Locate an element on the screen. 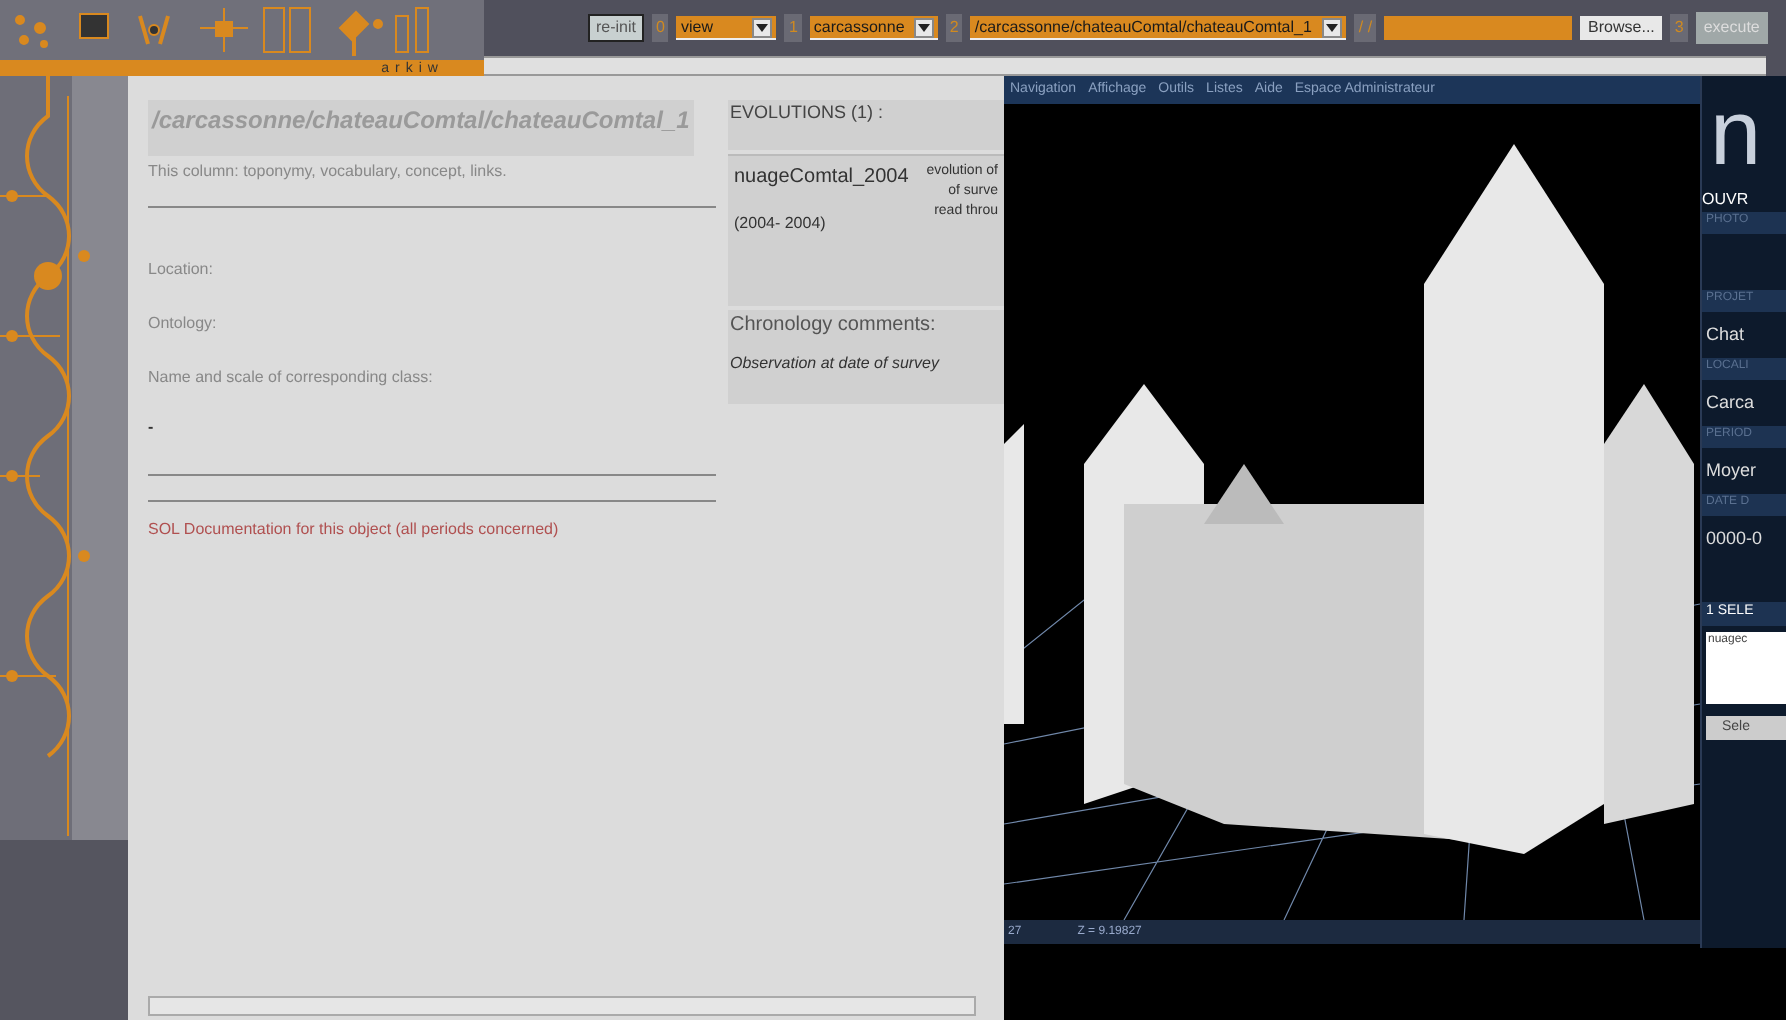 The image size is (1786, 1020). side-field-value: Moyer is located at coordinates (1731, 471).